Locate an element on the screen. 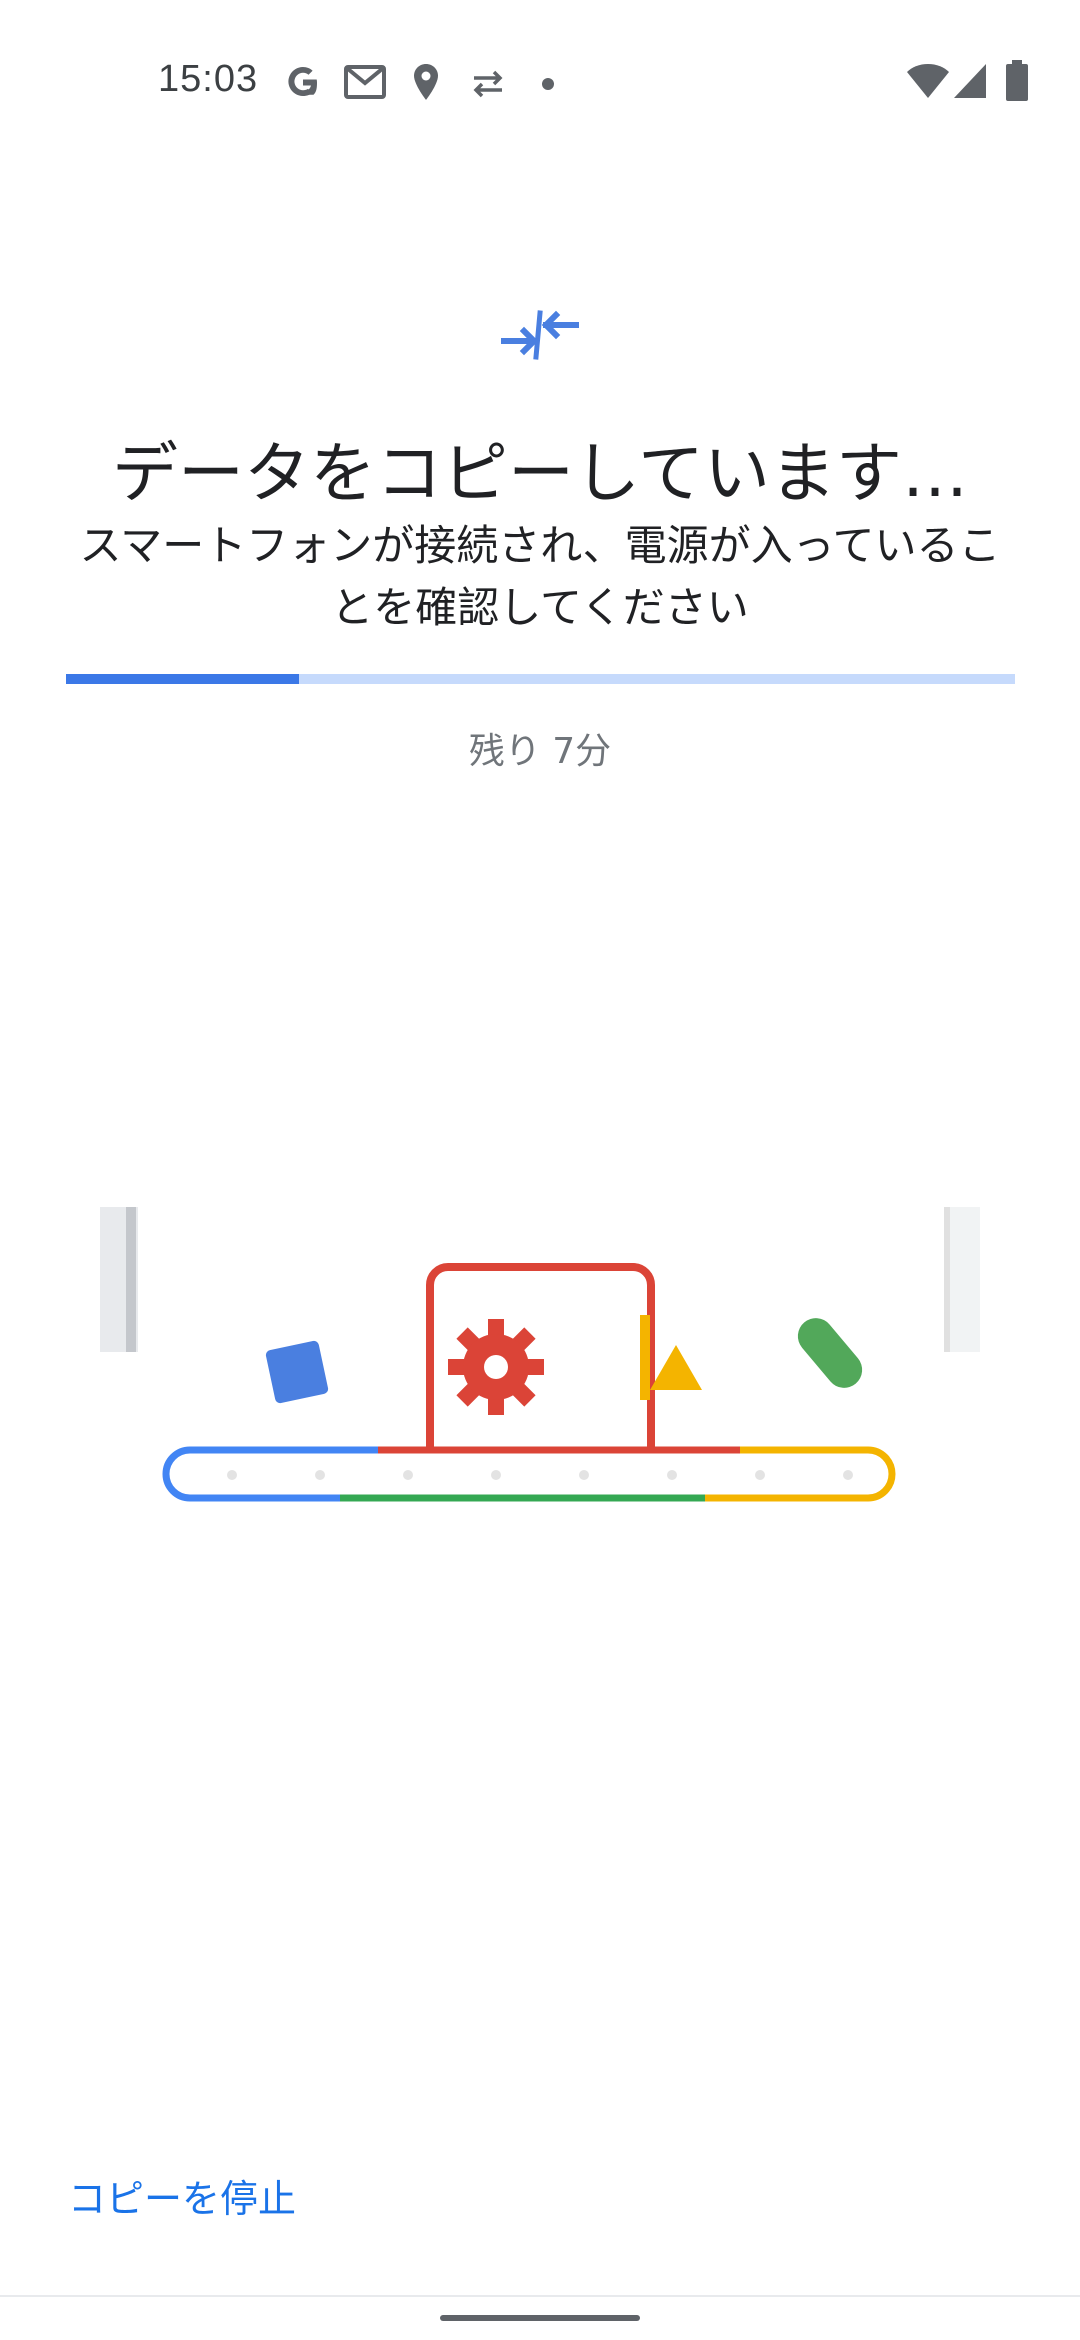 The width and height of the screenshot is (1080, 2340). battery-icon is located at coordinates (1017, 83).